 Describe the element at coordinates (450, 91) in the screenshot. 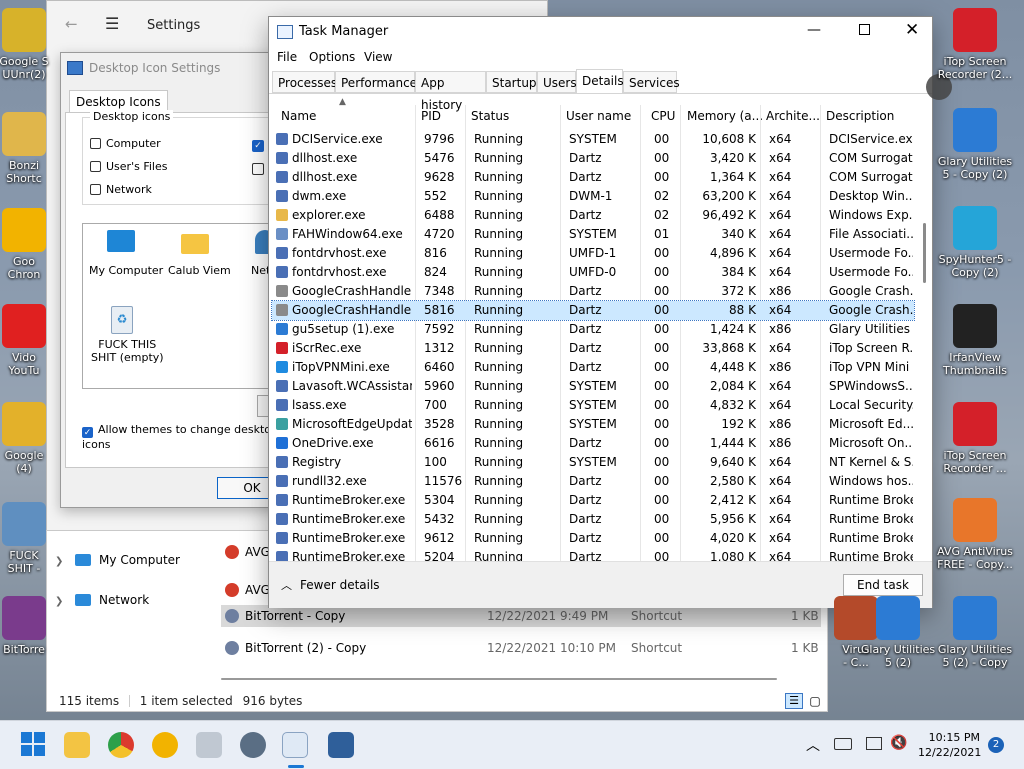

I see `tab-app-history: App history` at that location.